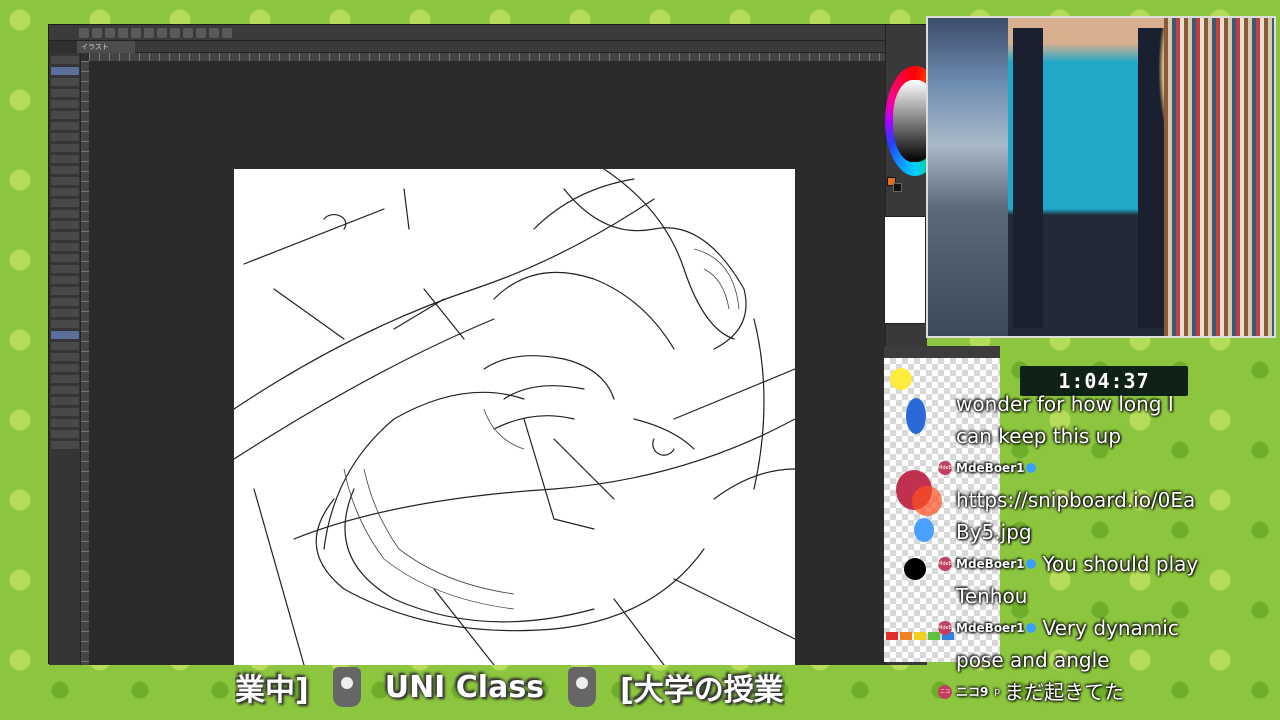 The height and width of the screenshot is (720, 1280). Describe the element at coordinates (272, 690) in the screenshot. I see `ticker-text: 業中]` at that location.